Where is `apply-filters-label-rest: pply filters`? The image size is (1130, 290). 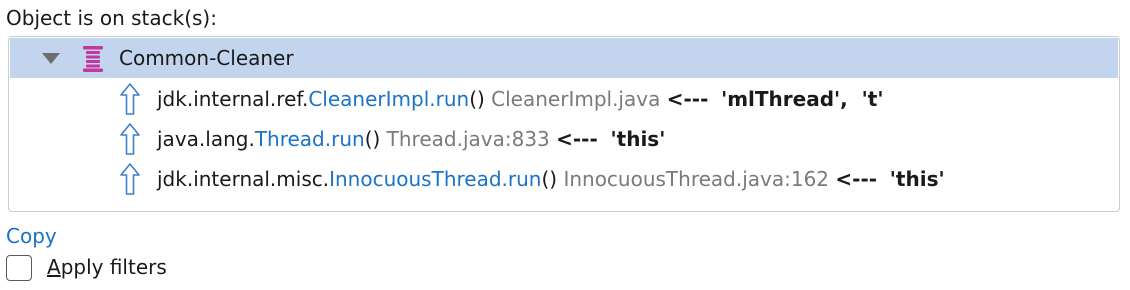
apply-filters-label-rest: pply filters is located at coordinates (113, 267).